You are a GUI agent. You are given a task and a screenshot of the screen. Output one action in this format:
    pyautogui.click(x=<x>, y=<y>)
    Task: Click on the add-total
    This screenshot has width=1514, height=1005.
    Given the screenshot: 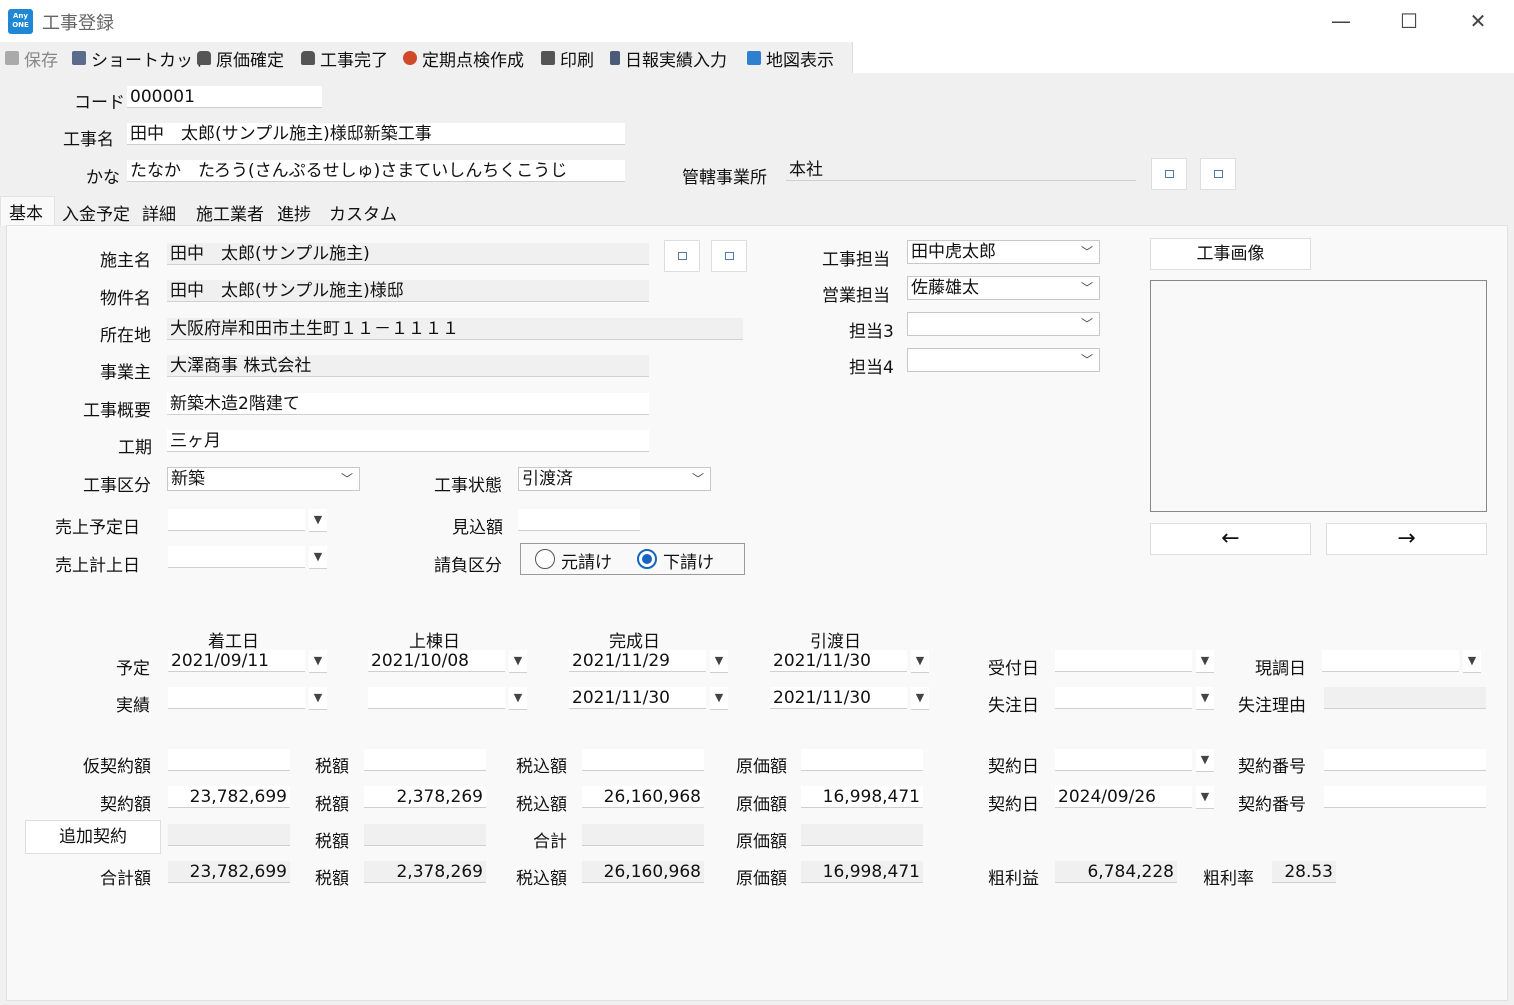 What is the action you would take?
    pyautogui.click(x=643, y=835)
    